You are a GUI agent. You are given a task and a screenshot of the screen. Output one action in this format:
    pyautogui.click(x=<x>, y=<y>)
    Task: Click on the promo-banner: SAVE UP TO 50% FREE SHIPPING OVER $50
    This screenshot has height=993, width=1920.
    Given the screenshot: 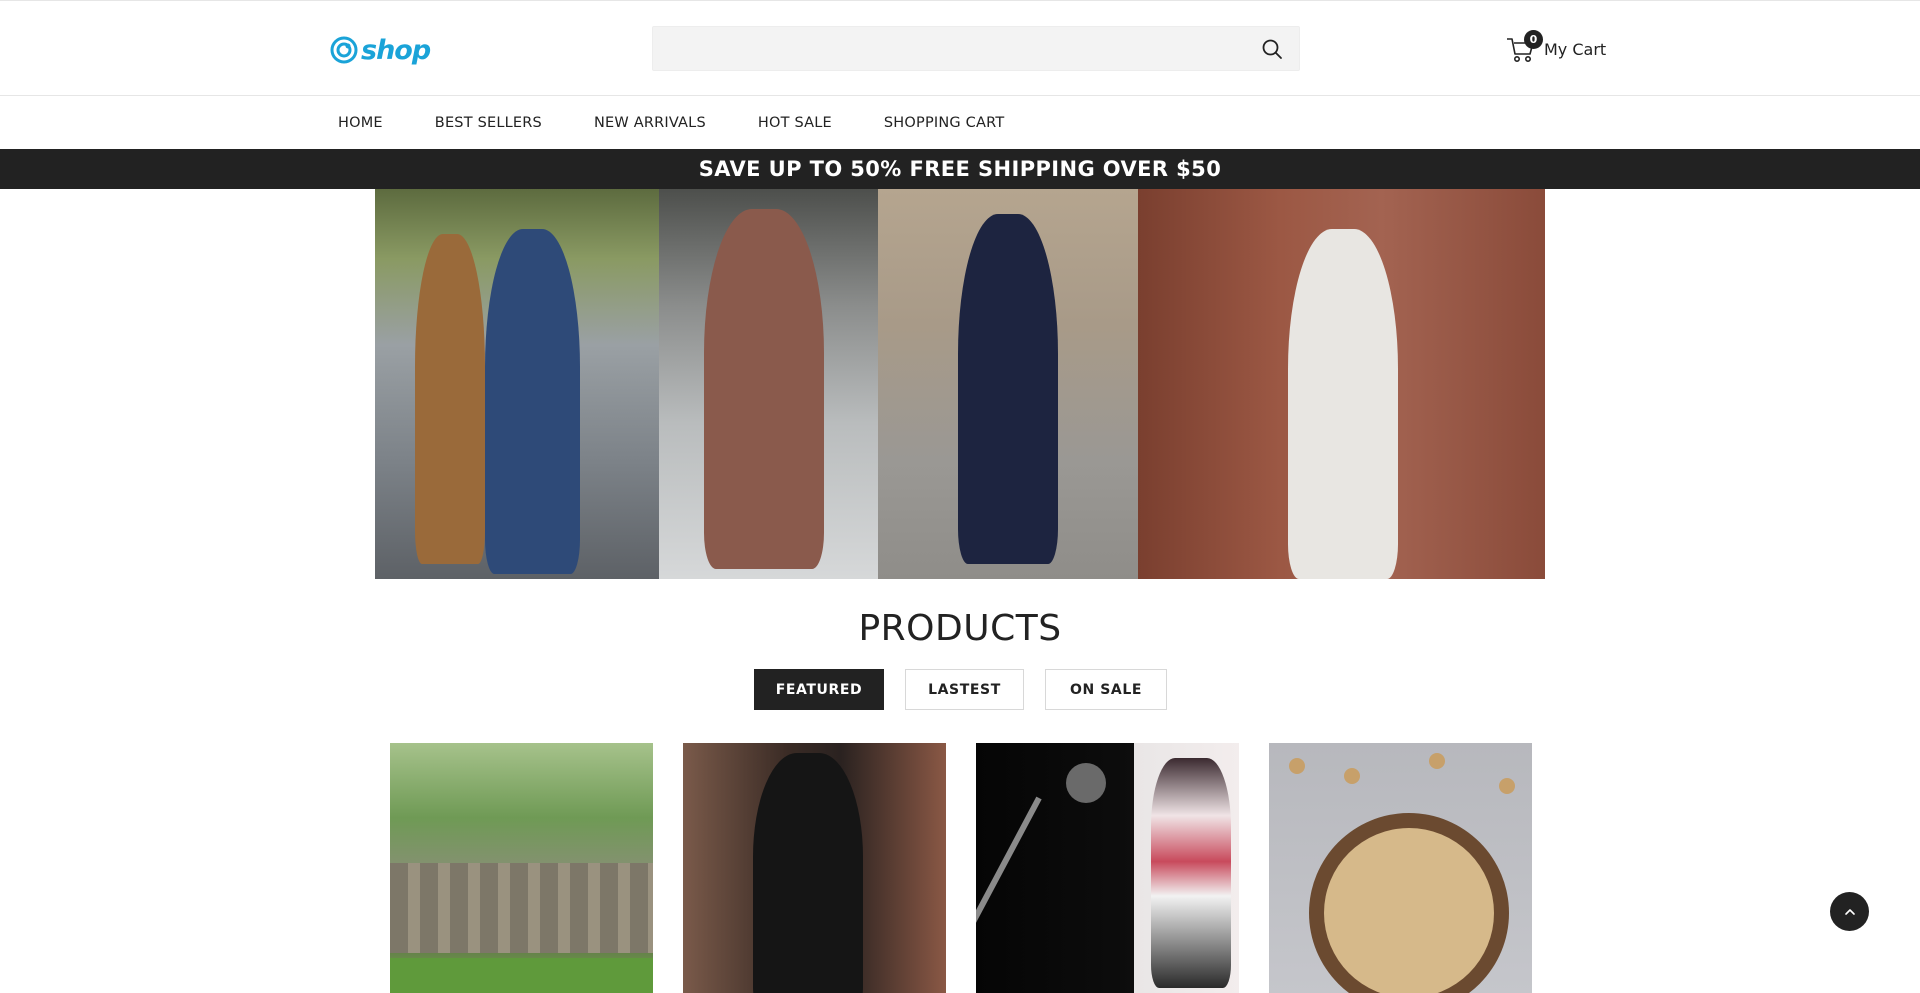 What is the action you would take?
    pyautogui.click(x=960, y=169)
    